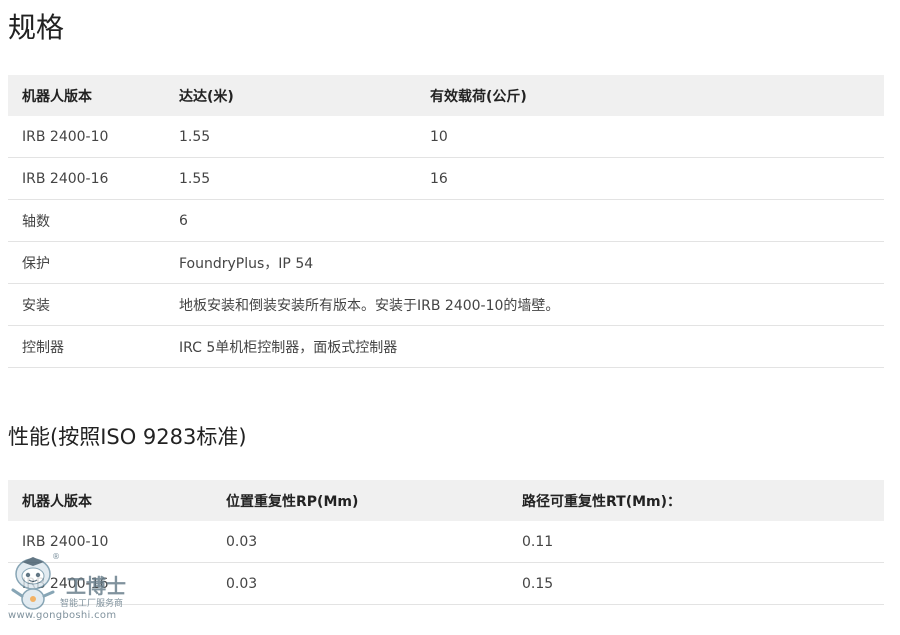 The width and height of the screenshot is (900, 635). What do you see at coordinates (524, 262) in the screenshot?
I see `table-cell: FoundryPlus，IP 54` at bounding box center [524, 262].